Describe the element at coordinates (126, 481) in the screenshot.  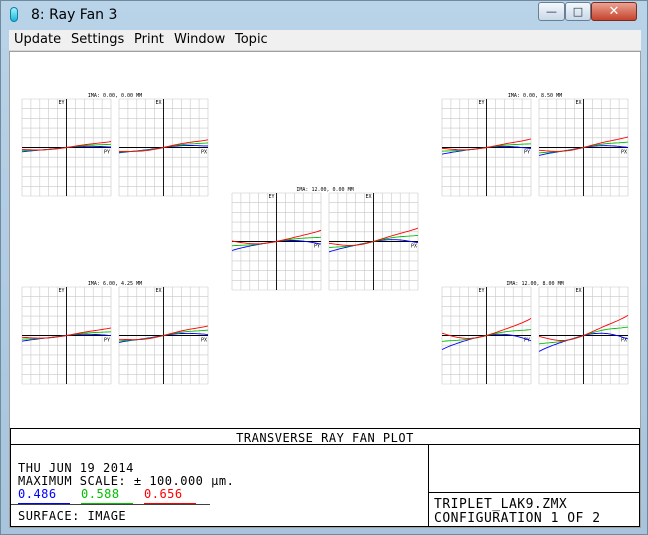
I see `max-scale: MAXIMUM SCALE: ± 100.000 µm.` at that location.